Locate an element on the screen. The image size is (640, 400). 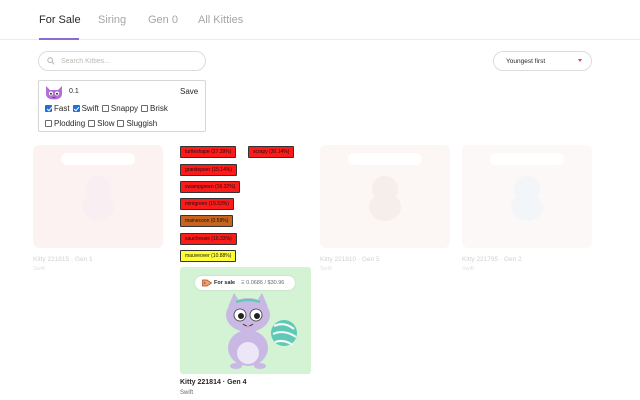
option-fast: Fast is located at coordinates (57, 108).